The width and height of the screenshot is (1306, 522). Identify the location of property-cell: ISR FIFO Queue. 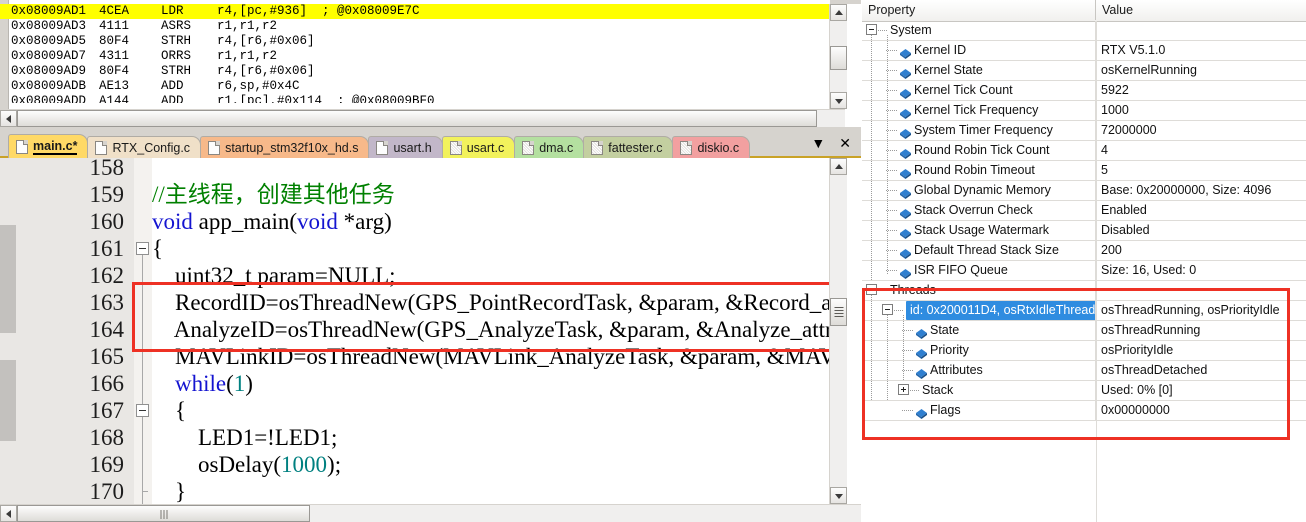
(979, 270).